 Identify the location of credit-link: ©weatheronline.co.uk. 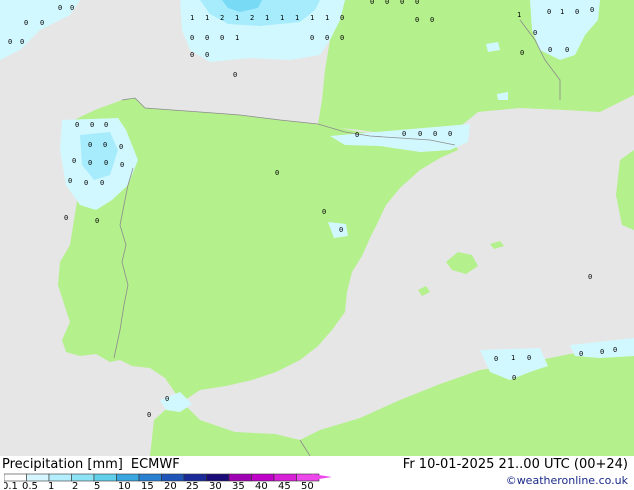
(567, 480).